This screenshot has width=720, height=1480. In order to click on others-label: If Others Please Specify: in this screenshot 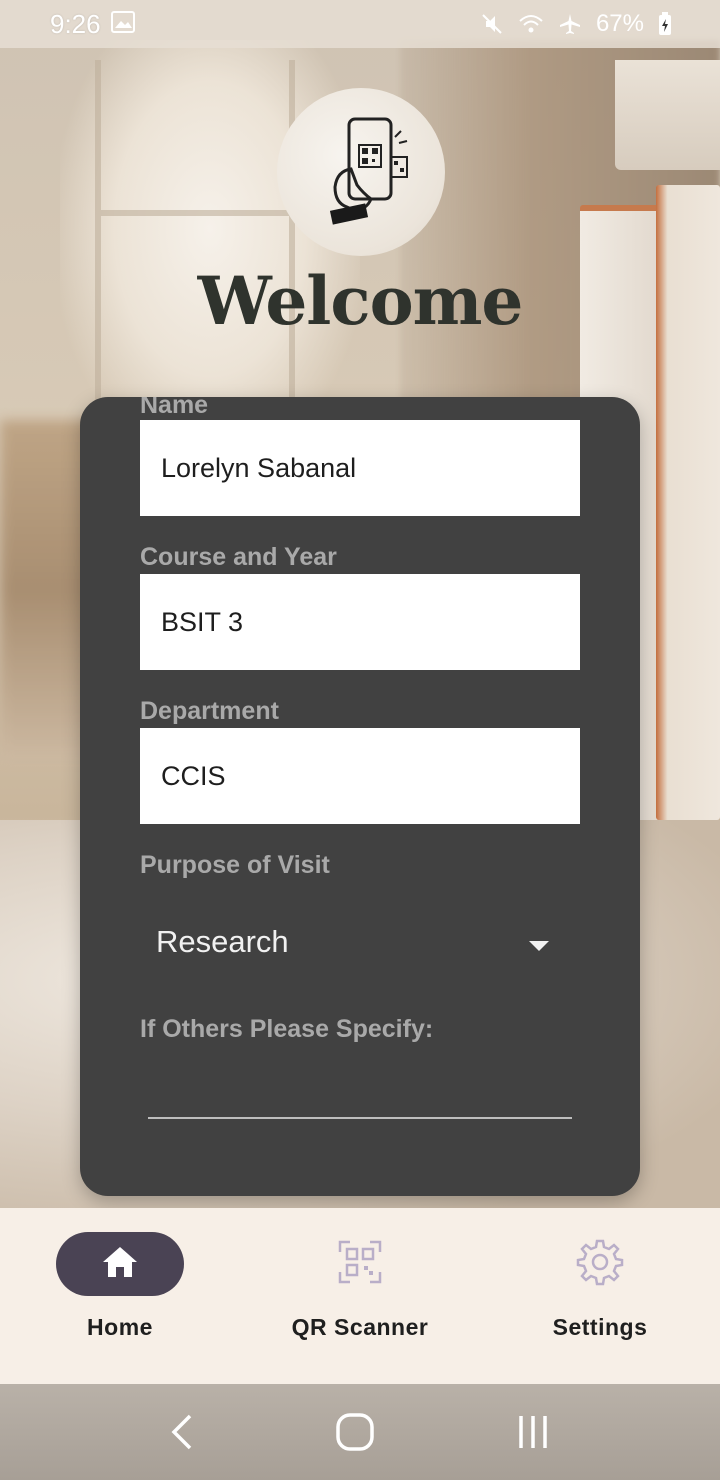, I will do `click(287, 1029)`.